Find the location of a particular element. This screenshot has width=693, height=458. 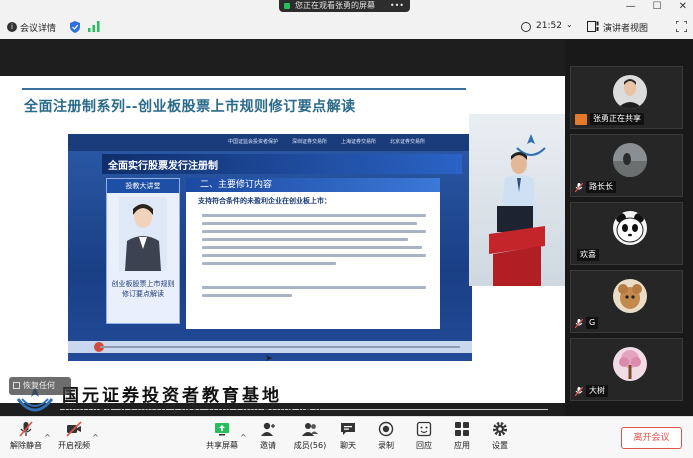

title-bar: 您正在观看张勇的屏幕 ••• — ☐ ✕ is located at coordinates (346, 7).